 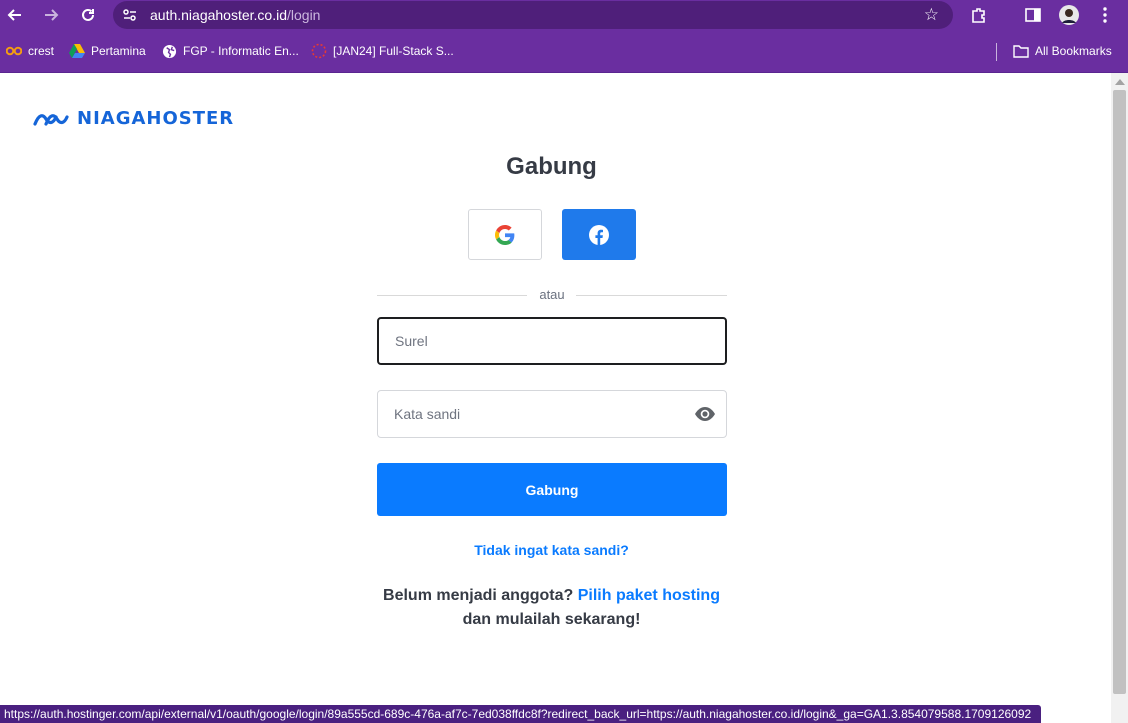 I want to click on url-path: /login, so click(x=304, y=15).